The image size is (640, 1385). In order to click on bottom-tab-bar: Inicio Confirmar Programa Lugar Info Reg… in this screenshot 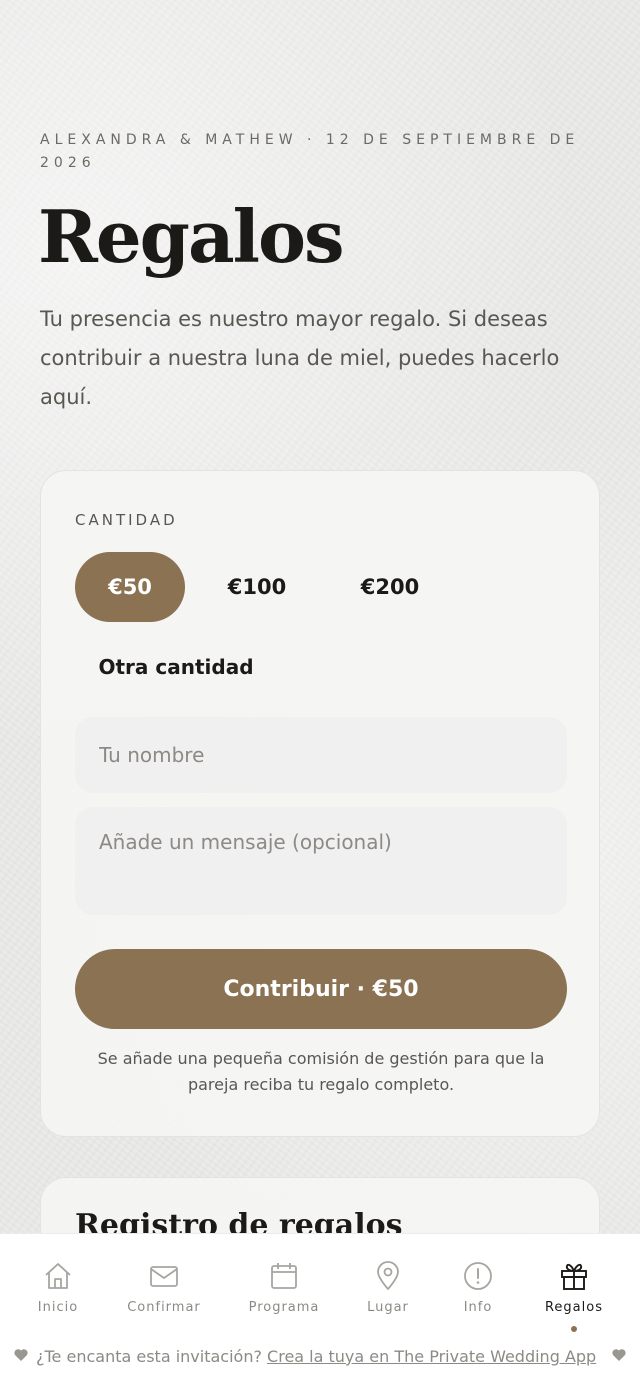, I will do `click(320, 1287)`.